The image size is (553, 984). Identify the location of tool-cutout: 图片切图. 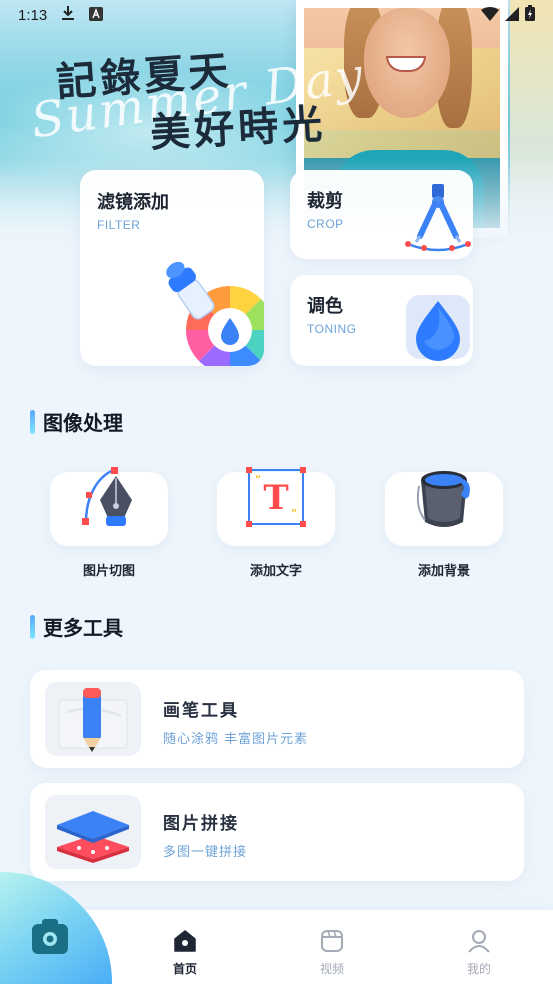
(109, 523).